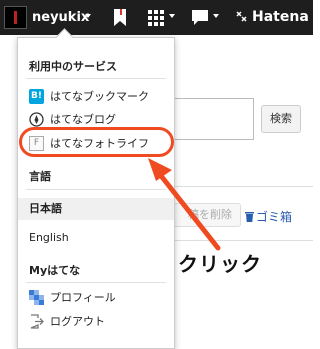  Describe the element at coordinates (73, 66) in the screenshot. I see `services-heading: 利用中のサービス` at that location.